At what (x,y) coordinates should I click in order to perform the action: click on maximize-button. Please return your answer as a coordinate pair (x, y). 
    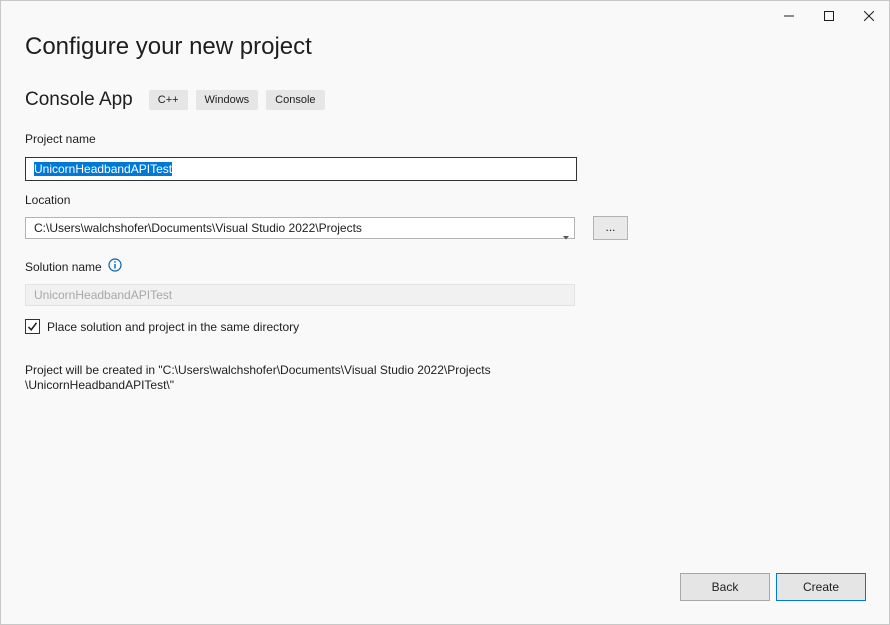
    Looking at the image, I should click on (829, 16).